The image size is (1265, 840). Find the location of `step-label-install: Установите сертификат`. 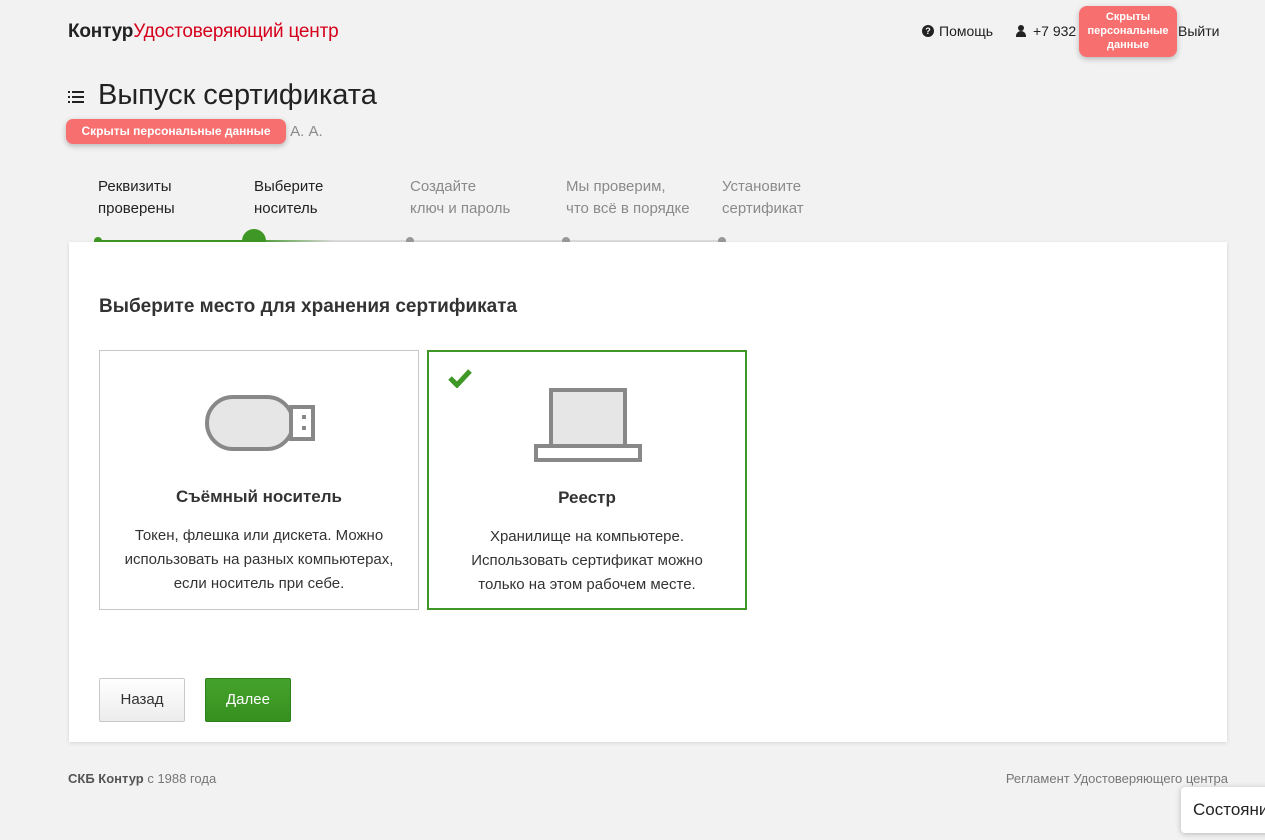

step-label-install: Установите сертификат is located at coordinates (763, 198).